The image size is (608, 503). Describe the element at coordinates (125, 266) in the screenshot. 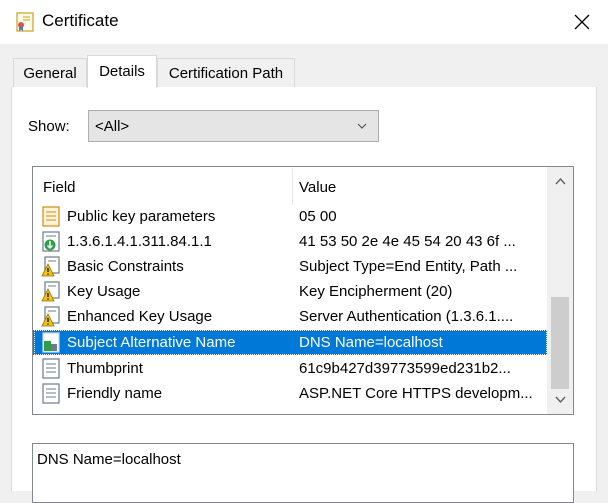

I see `row-field: Basic Constraints` at that location.